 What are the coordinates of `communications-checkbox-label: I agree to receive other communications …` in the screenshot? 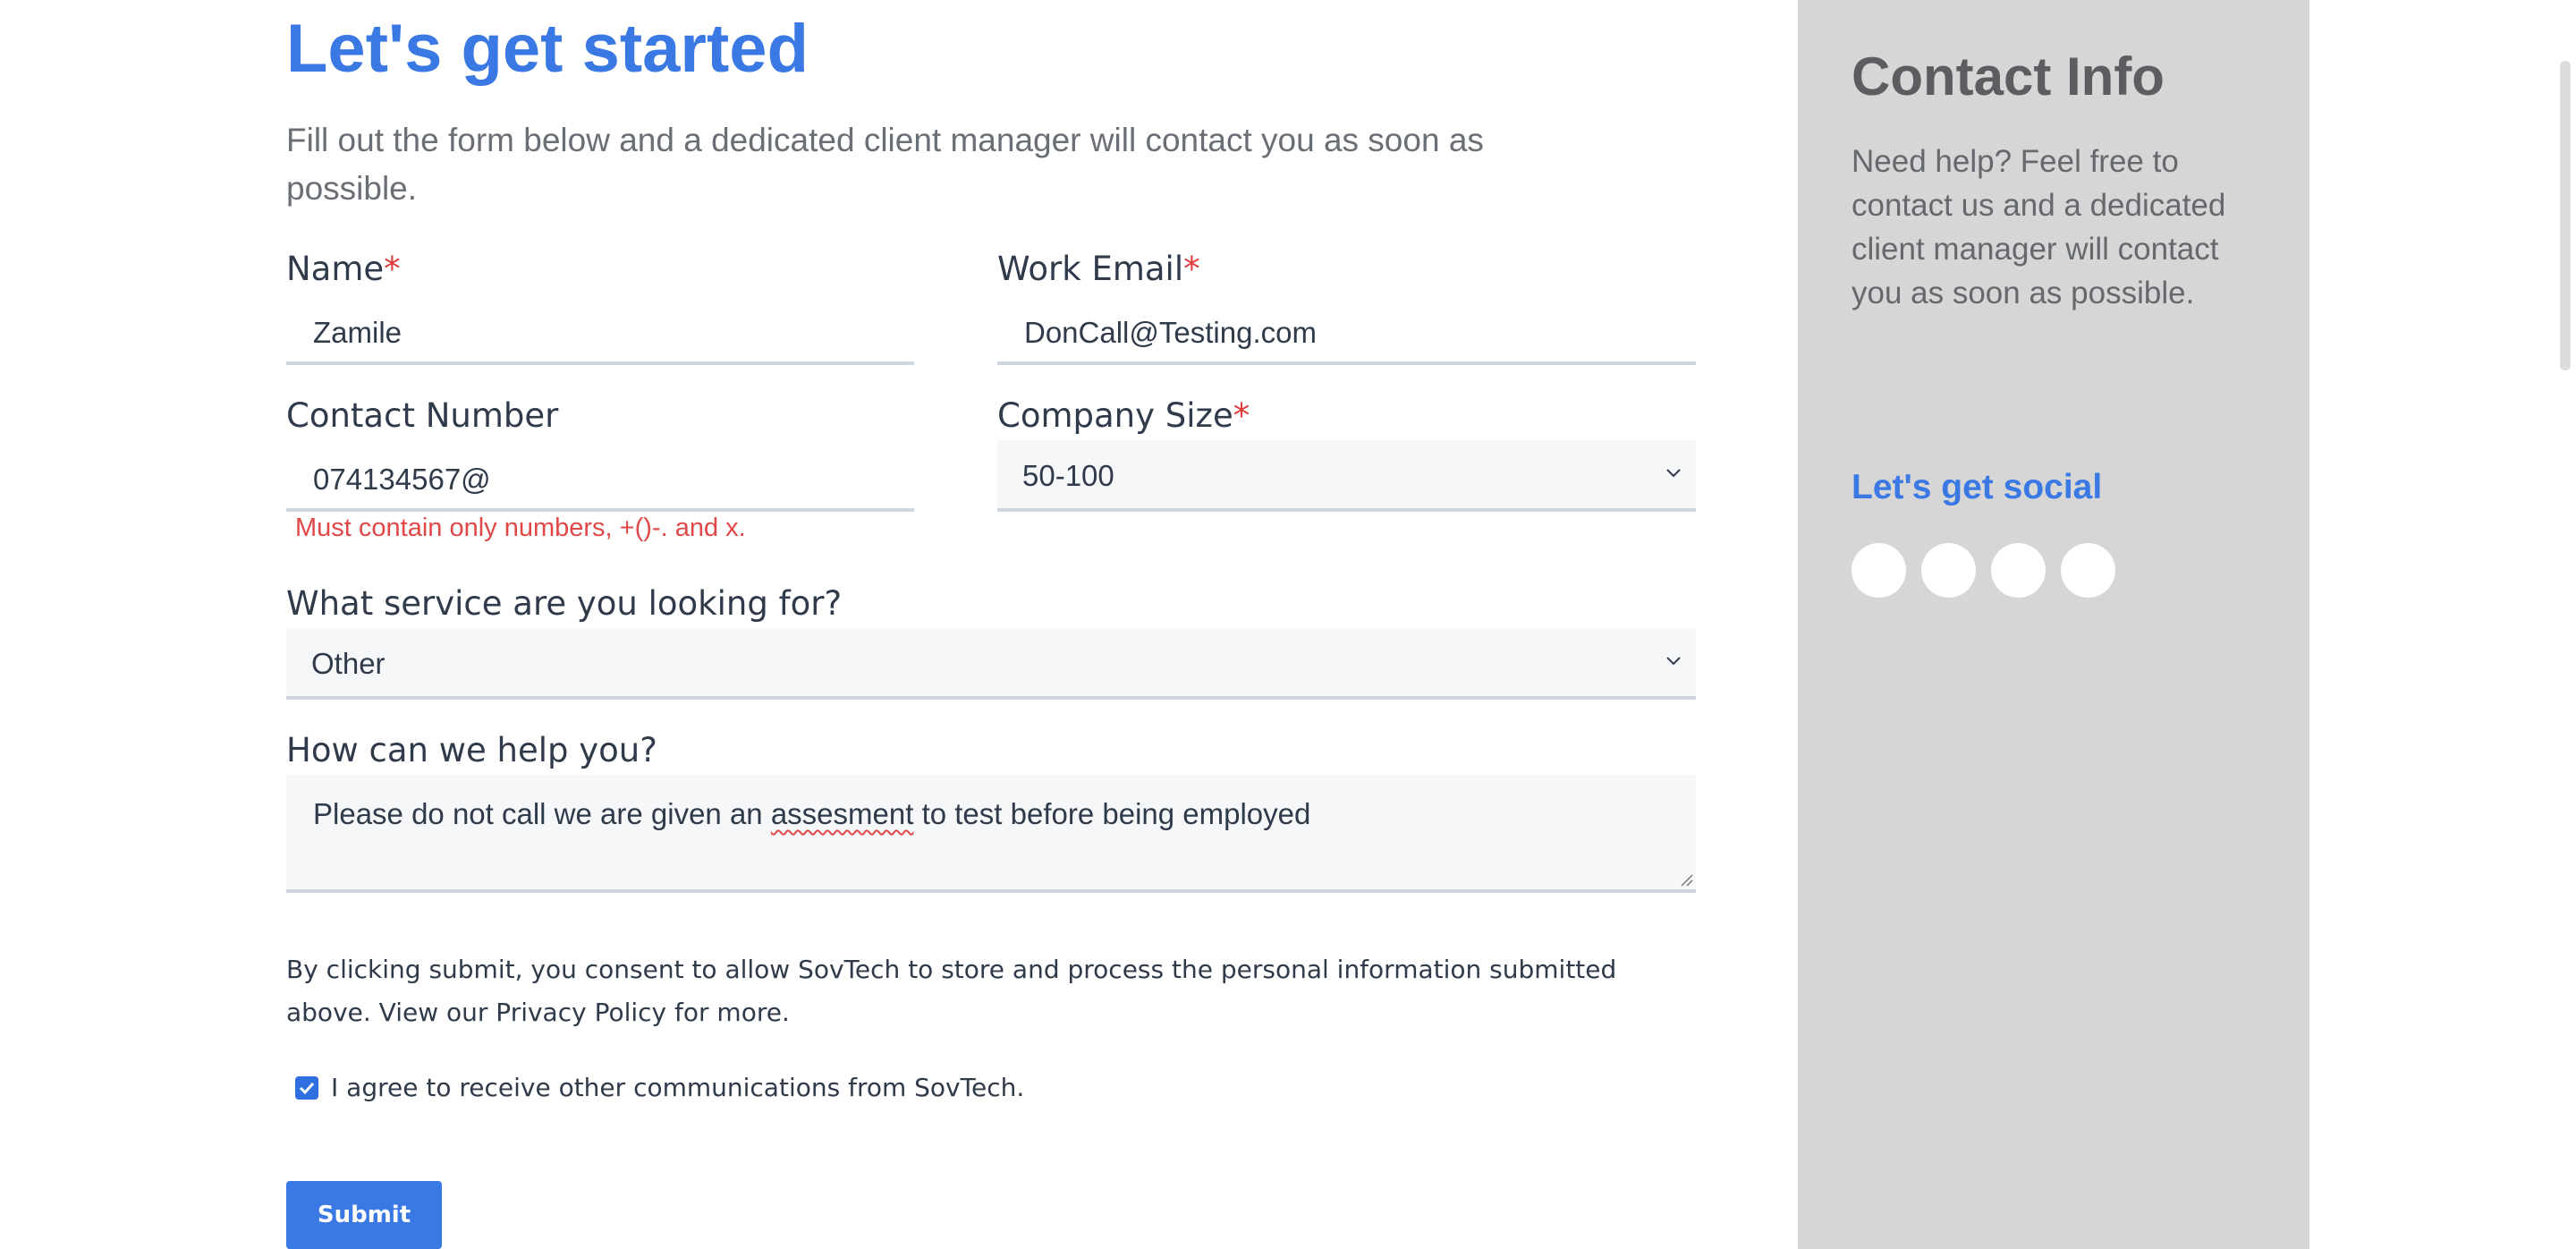 It's located at (677, 1088).